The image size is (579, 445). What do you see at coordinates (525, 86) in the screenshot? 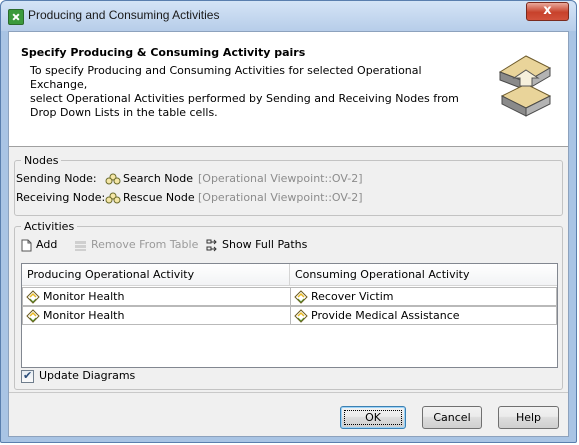
I see `exchange-graphic-icon` at bounding box center [525, 86].